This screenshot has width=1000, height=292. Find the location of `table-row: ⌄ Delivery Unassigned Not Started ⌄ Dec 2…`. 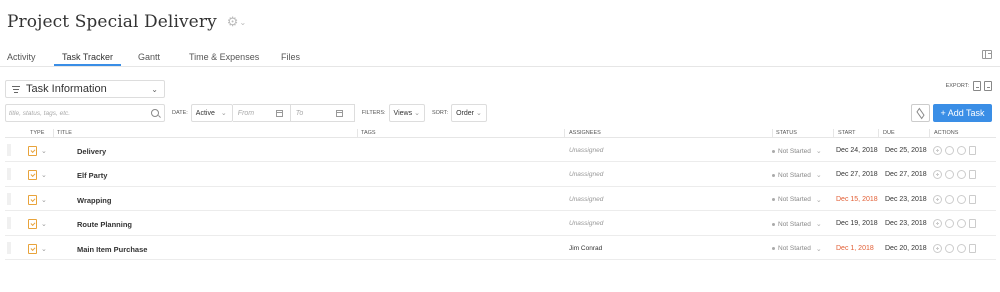

table-row: ⌄ Delivery Unassigned Not Started ⌄ Dec 2… is located at coordinates (500, 150).